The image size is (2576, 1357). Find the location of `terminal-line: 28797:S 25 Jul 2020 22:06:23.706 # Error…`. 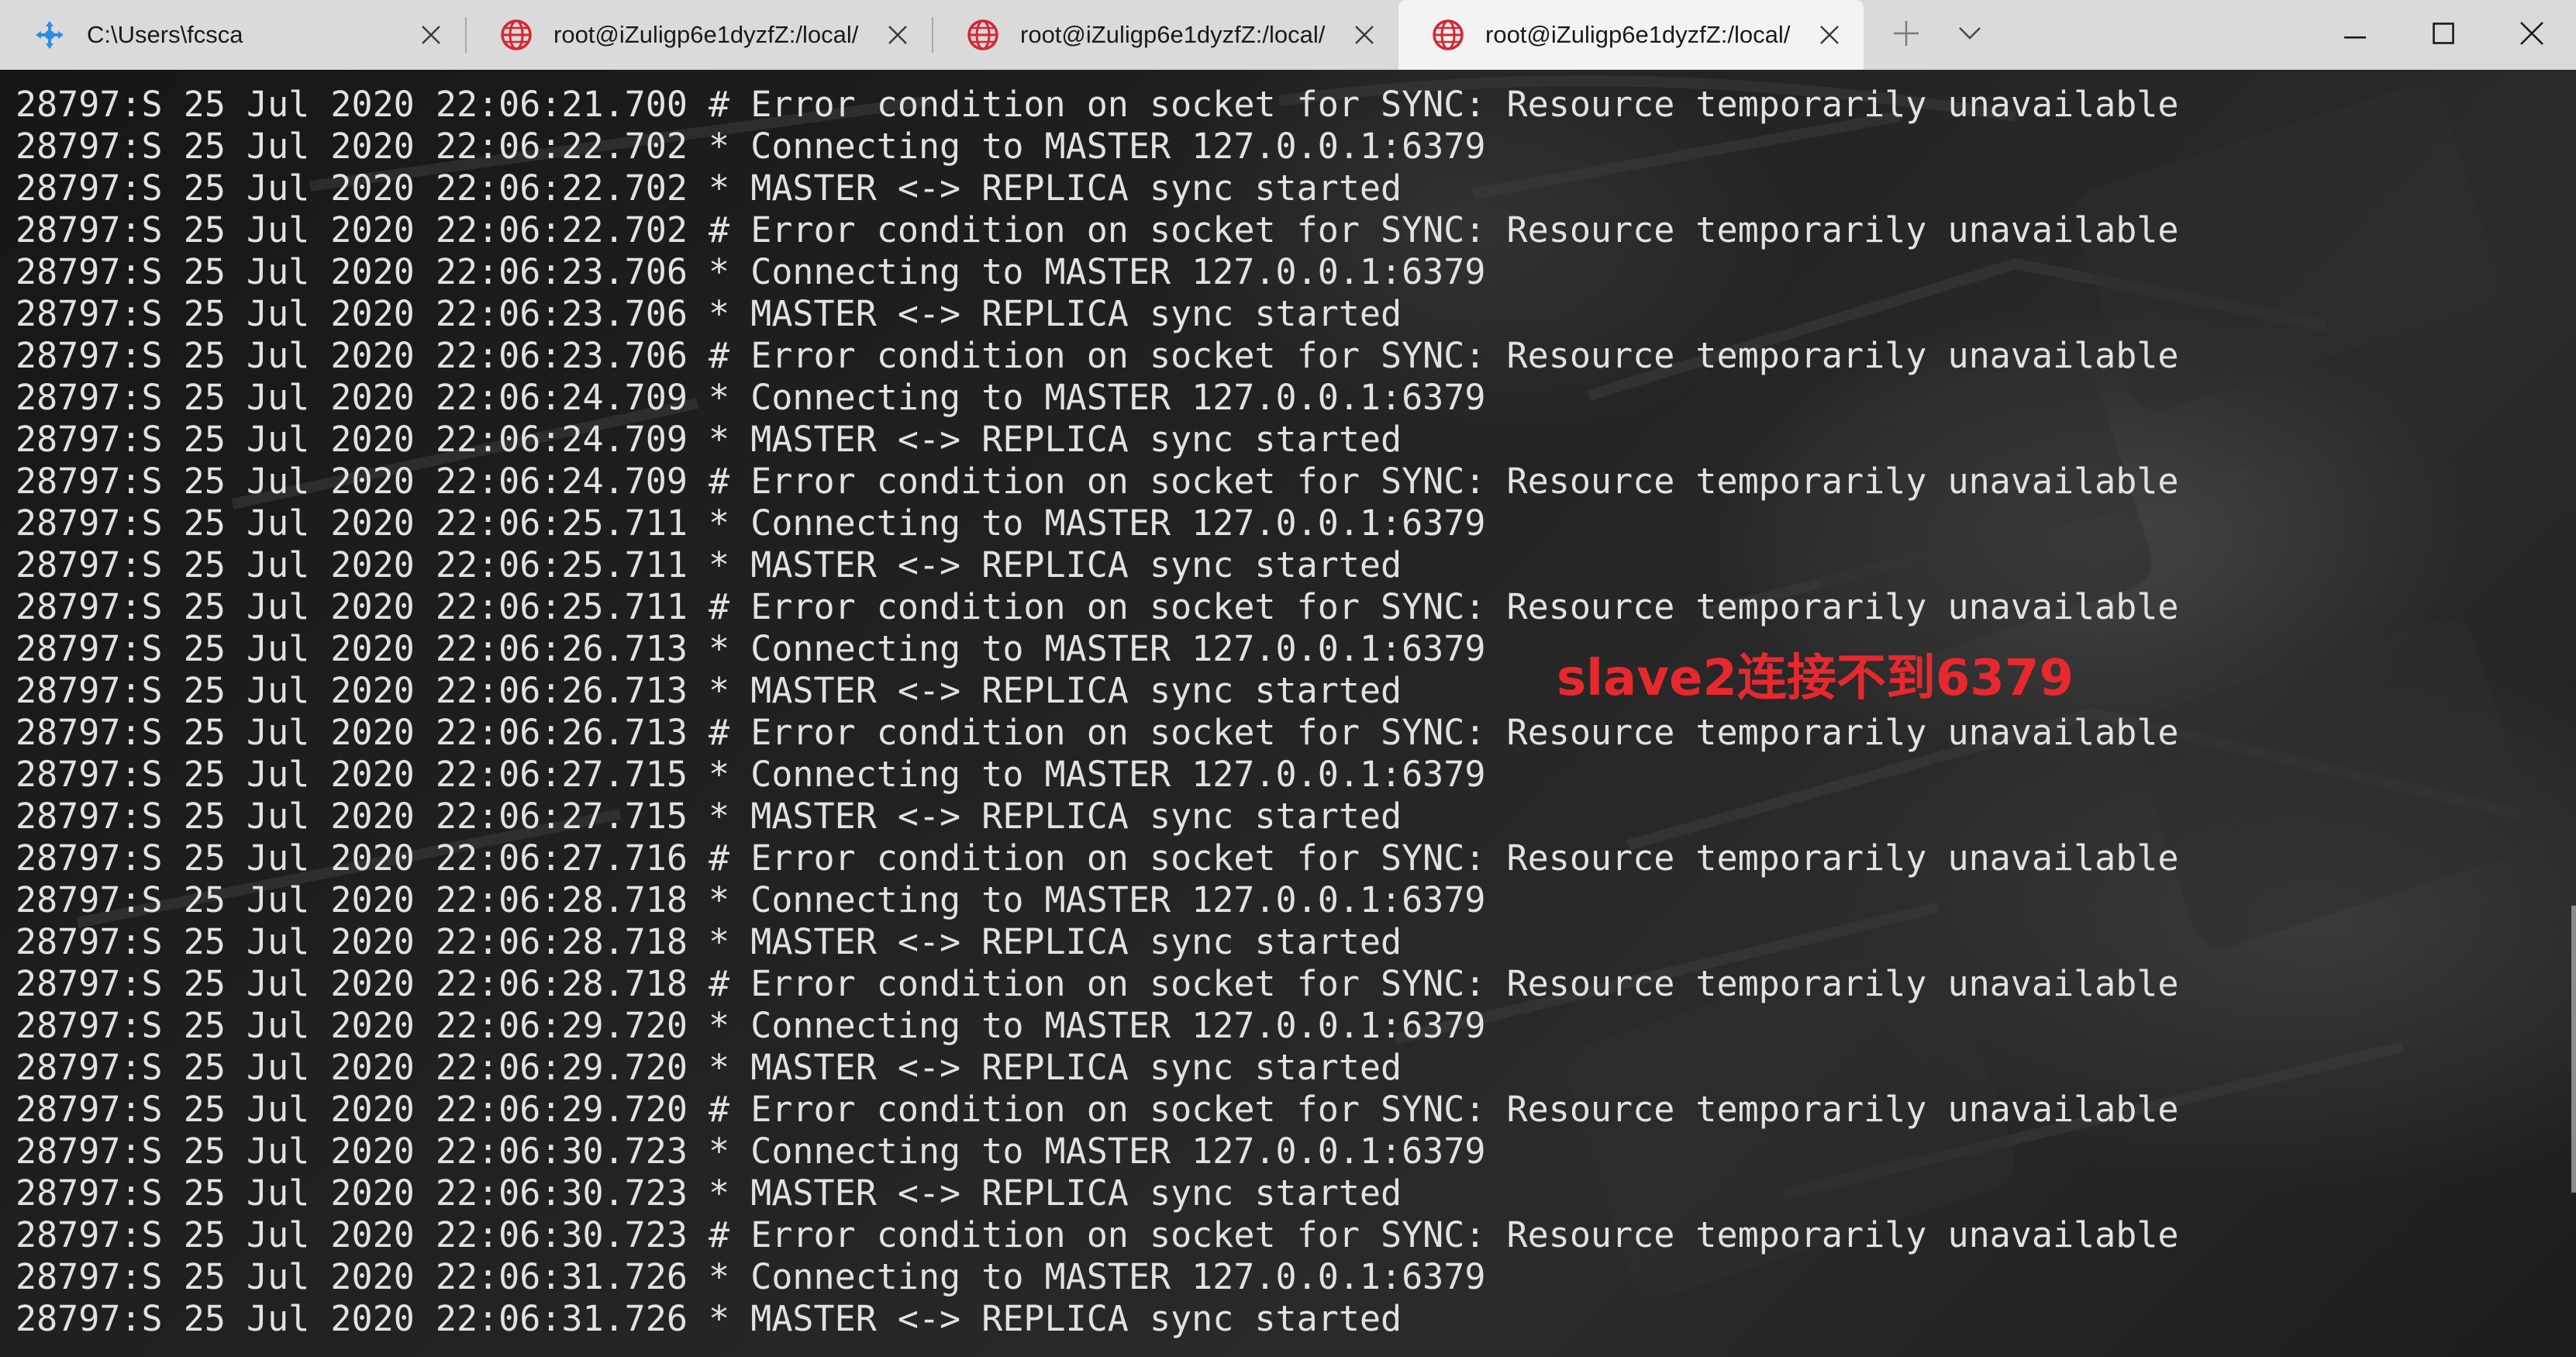

terminal-line: 28797:S 25 Jul 2020 22:06:23.706 # Error… is located at coordinates (1097, 355).